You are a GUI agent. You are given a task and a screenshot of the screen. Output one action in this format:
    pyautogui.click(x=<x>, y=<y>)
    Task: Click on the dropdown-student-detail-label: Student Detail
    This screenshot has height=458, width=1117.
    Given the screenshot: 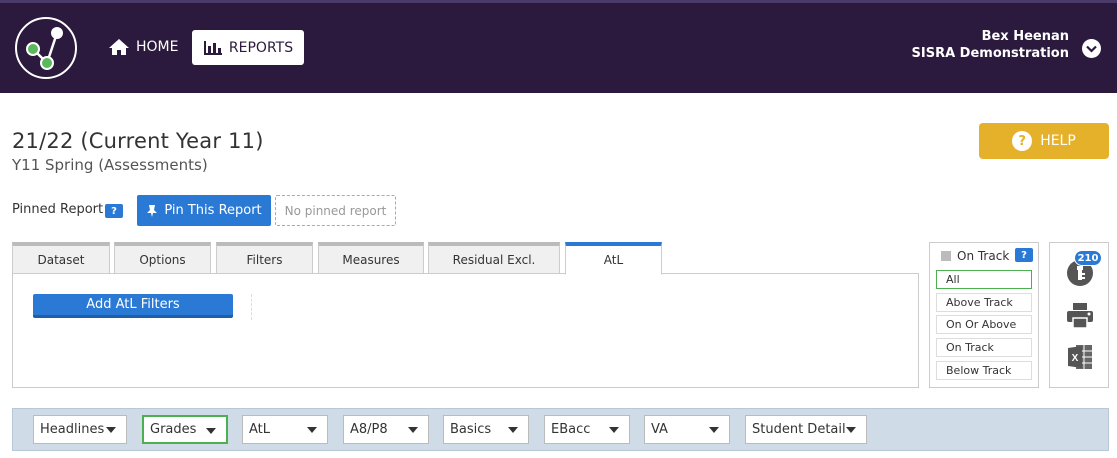 What is the action you would take?
    pyautogui.click(x=799, y=429)
    